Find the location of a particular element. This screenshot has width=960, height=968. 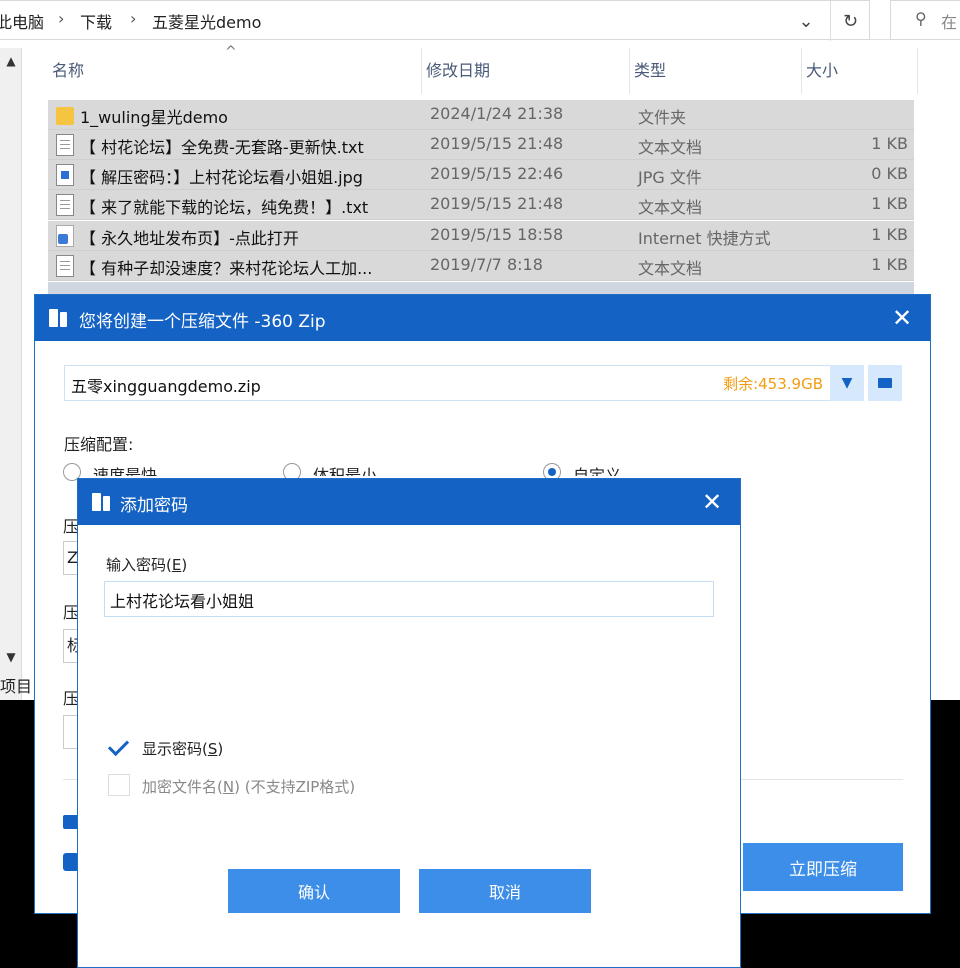

item-count-label: 项目 is located at coordinates (16, 686).